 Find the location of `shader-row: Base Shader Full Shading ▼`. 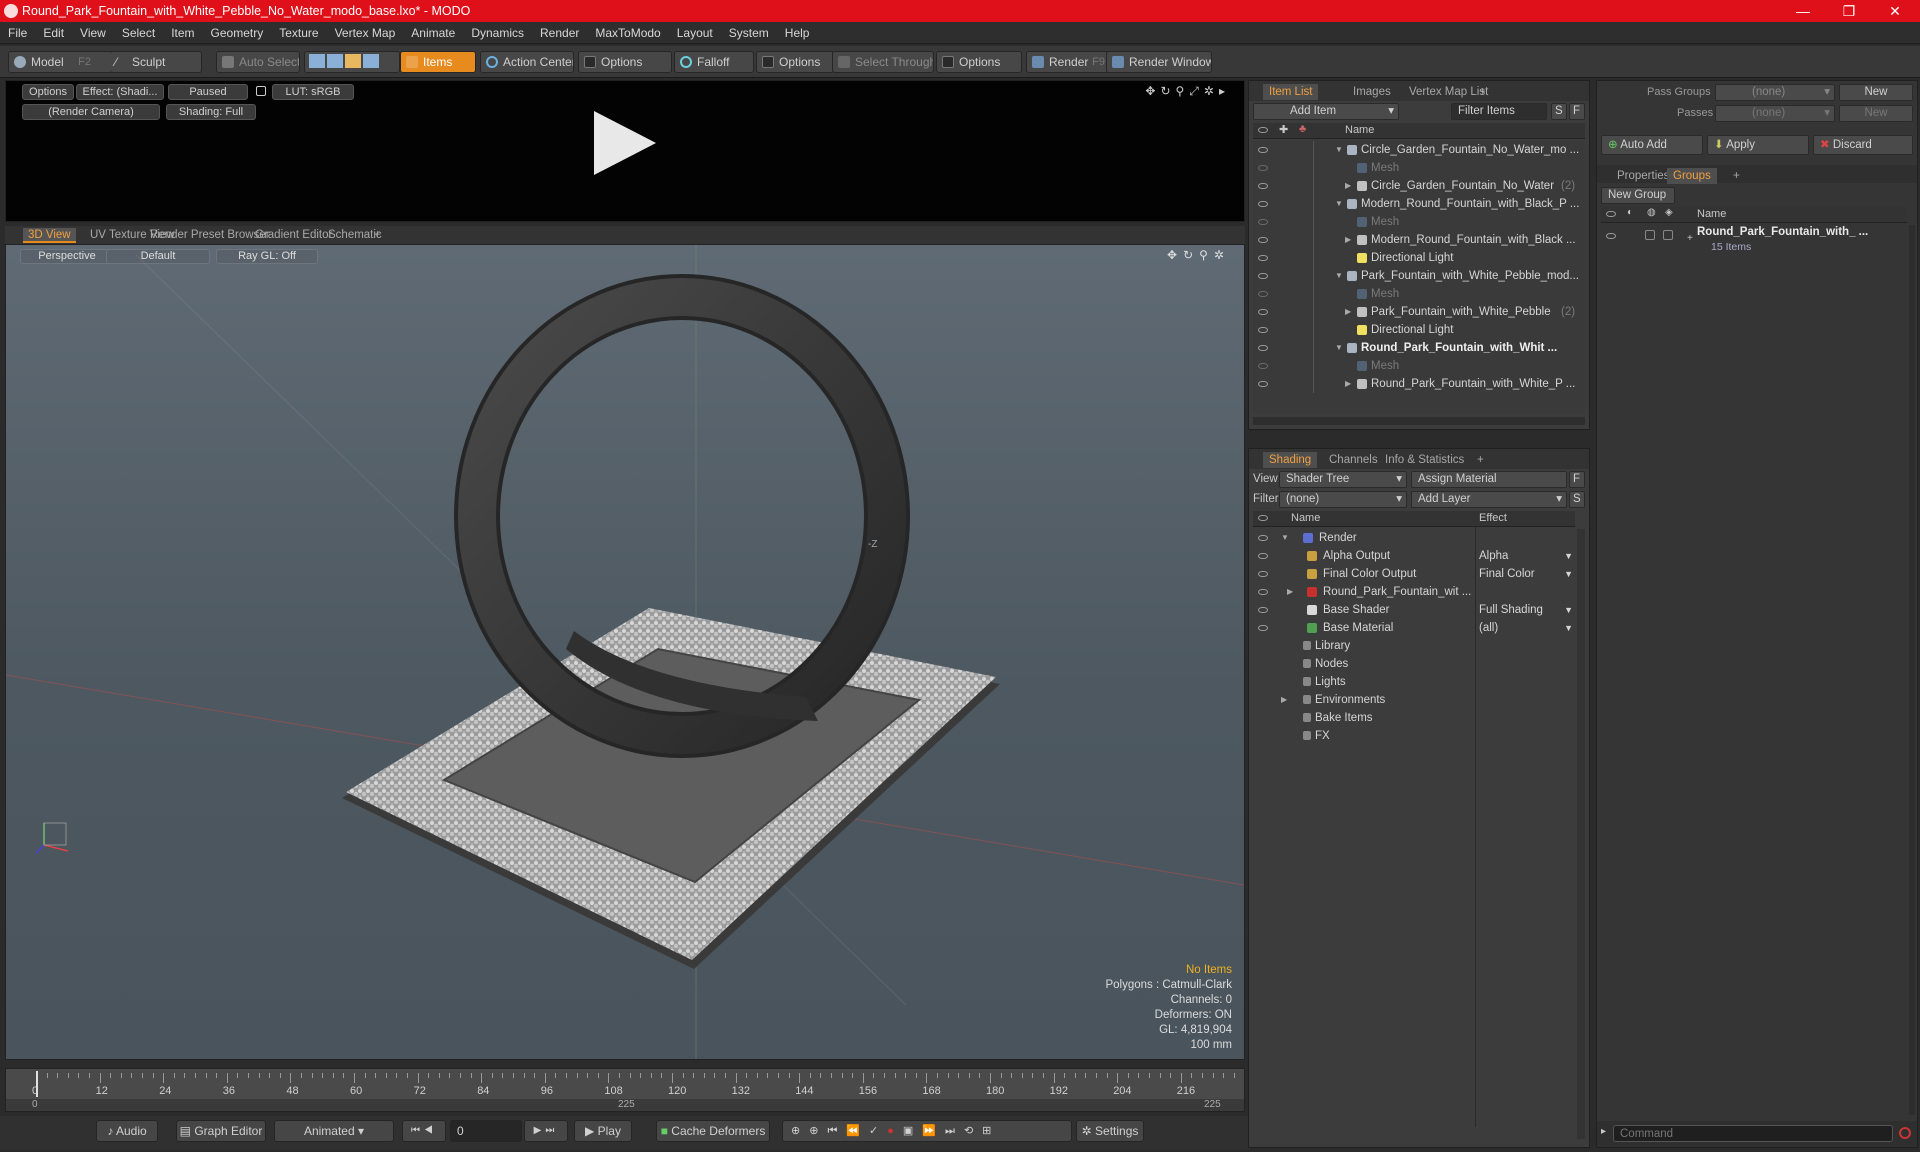

shader-row: Base Shader Full Shading ▼ is located at coordinates (1414, 610).